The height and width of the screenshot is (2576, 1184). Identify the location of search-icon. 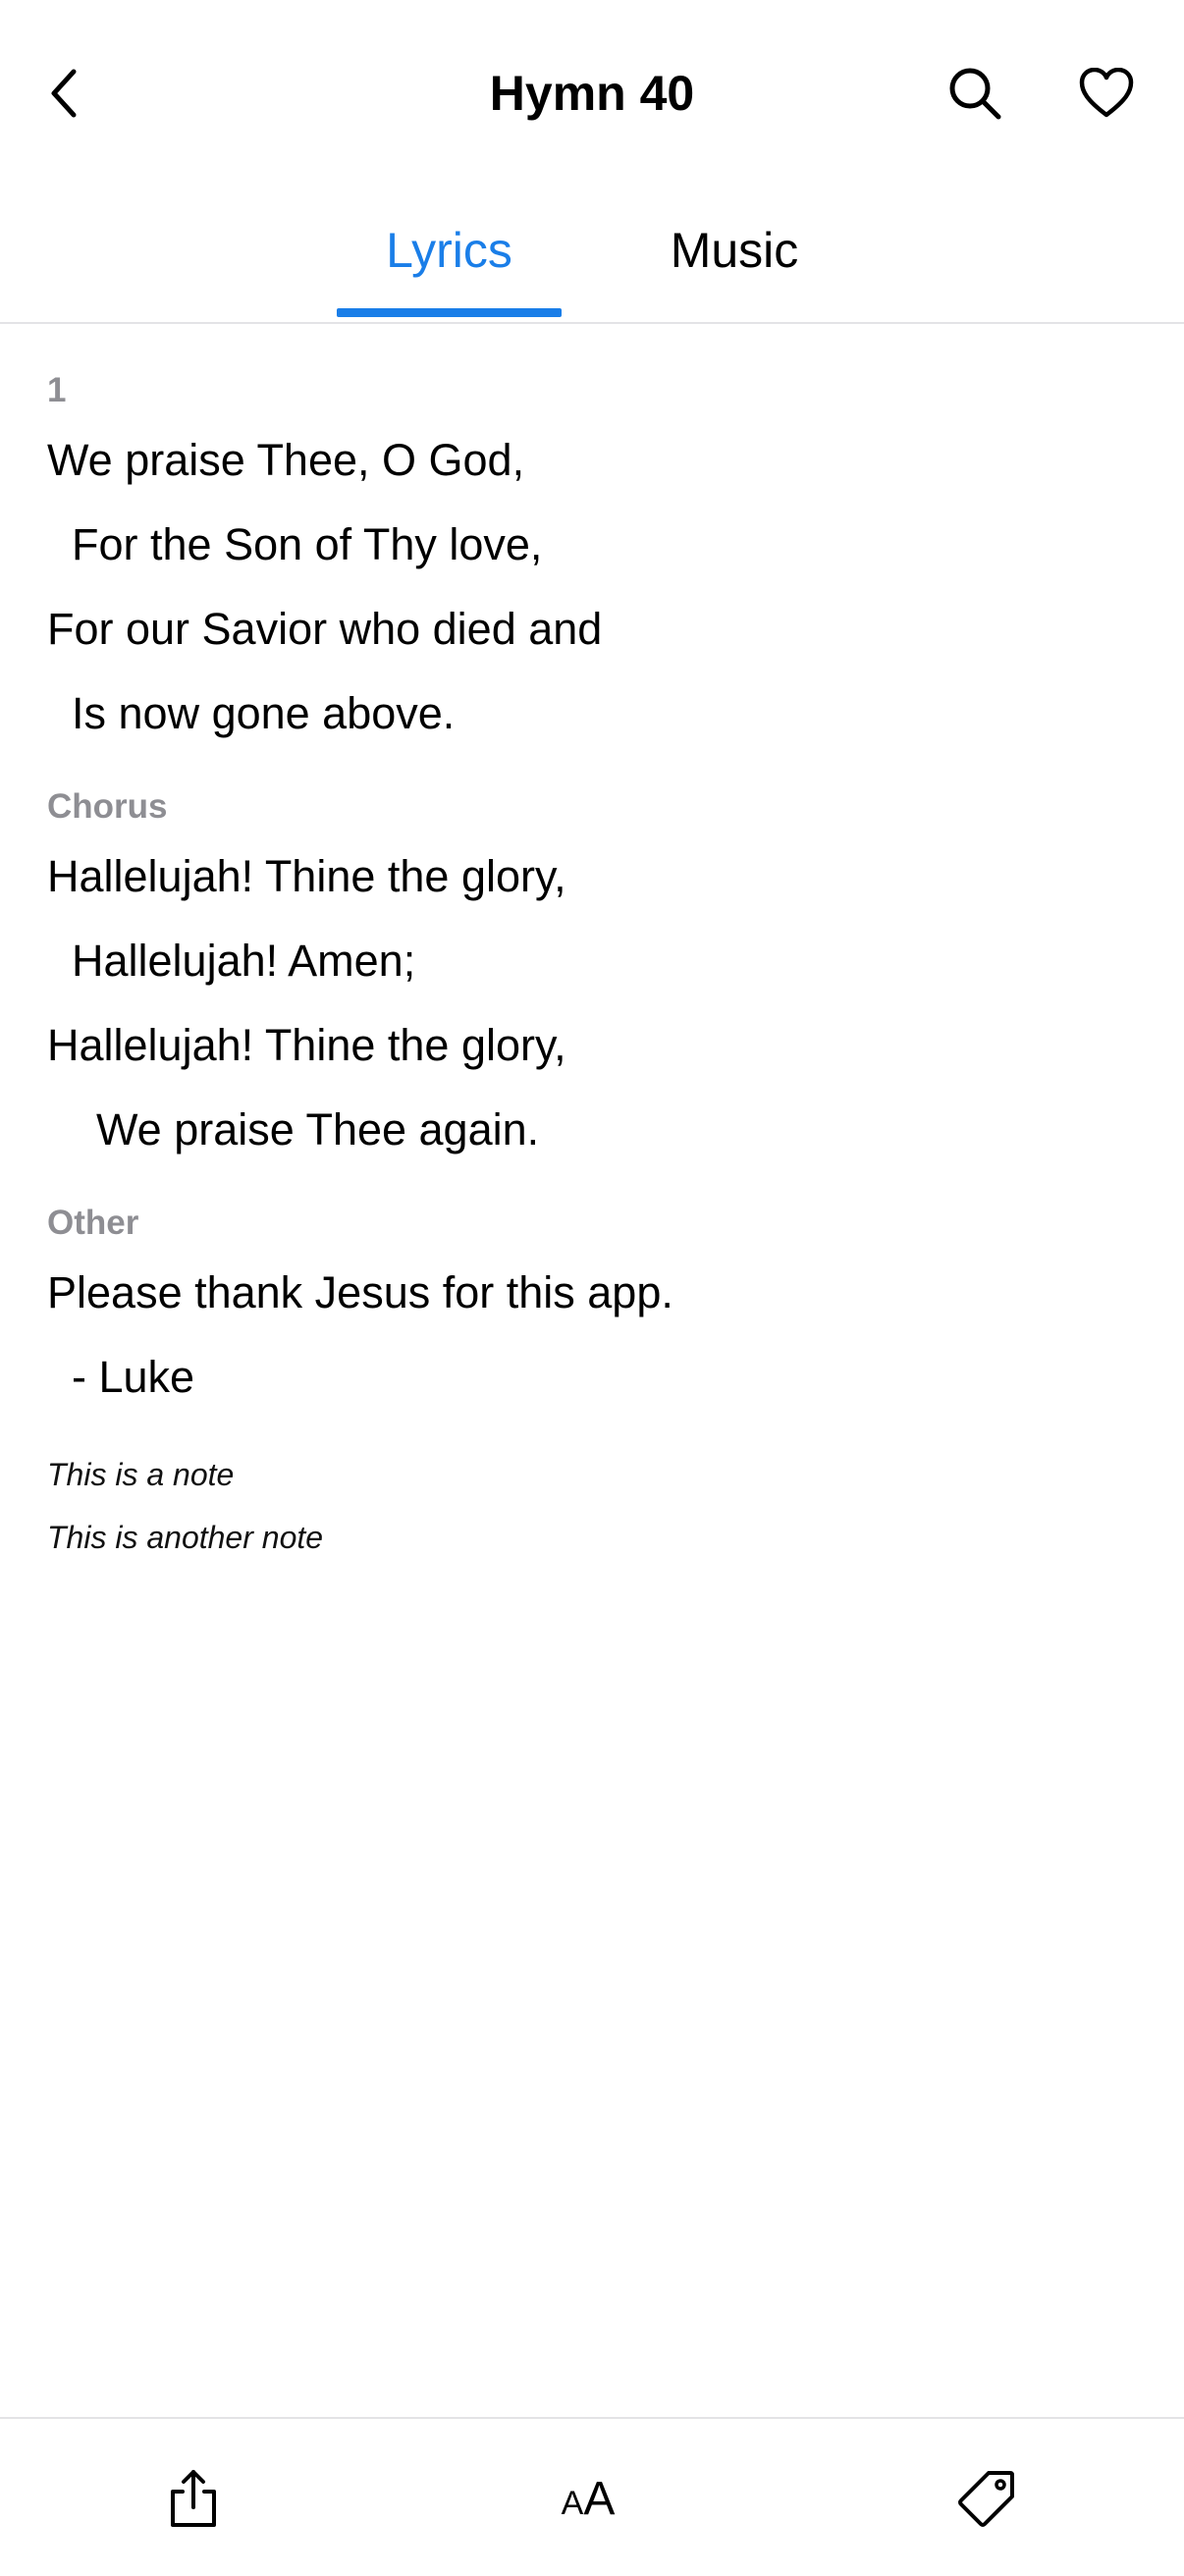
(975, 94).